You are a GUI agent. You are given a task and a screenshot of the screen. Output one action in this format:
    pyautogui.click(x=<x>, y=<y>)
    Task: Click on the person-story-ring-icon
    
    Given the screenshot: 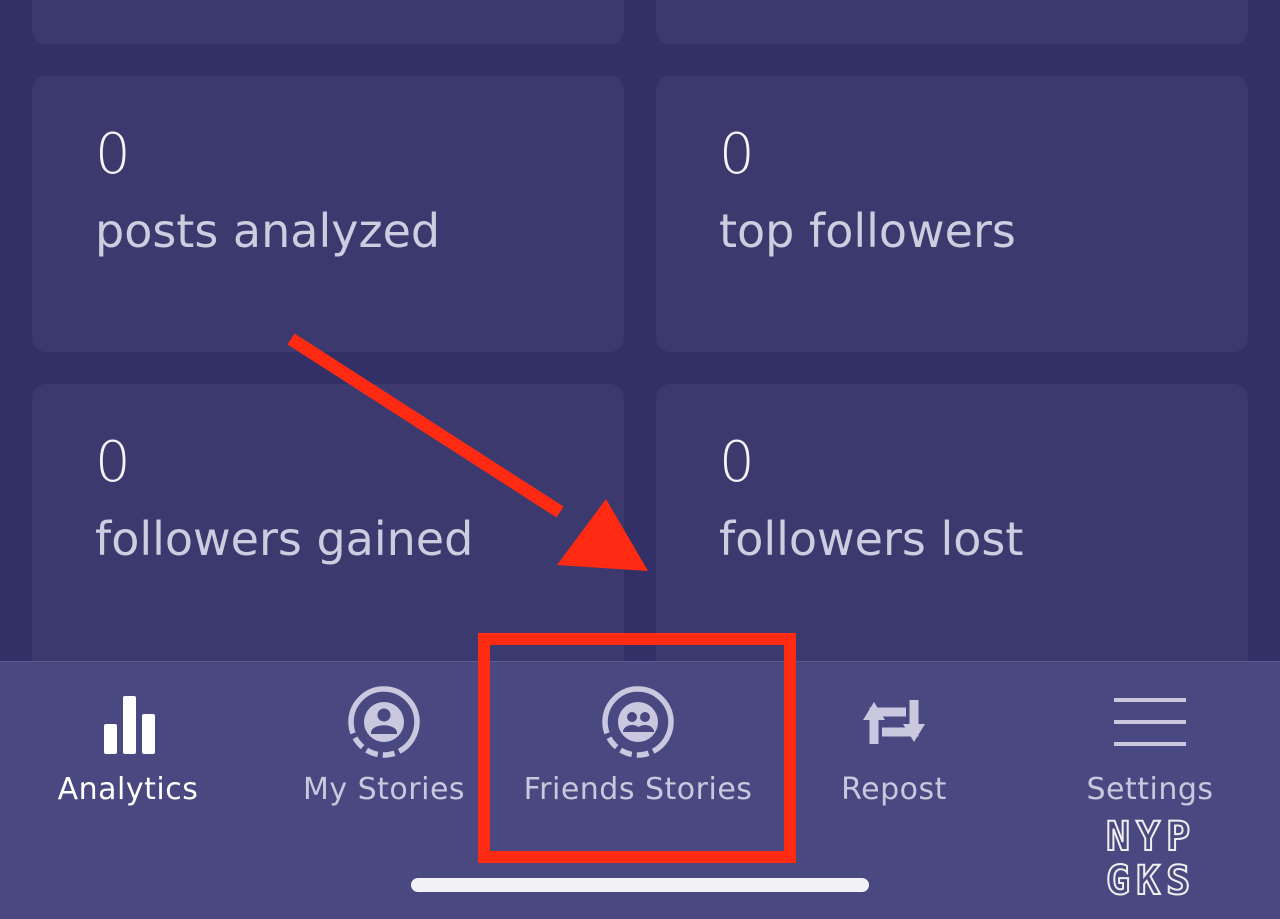 What is the action you would take?
    pyautogui.click(x=384, y=722)
    